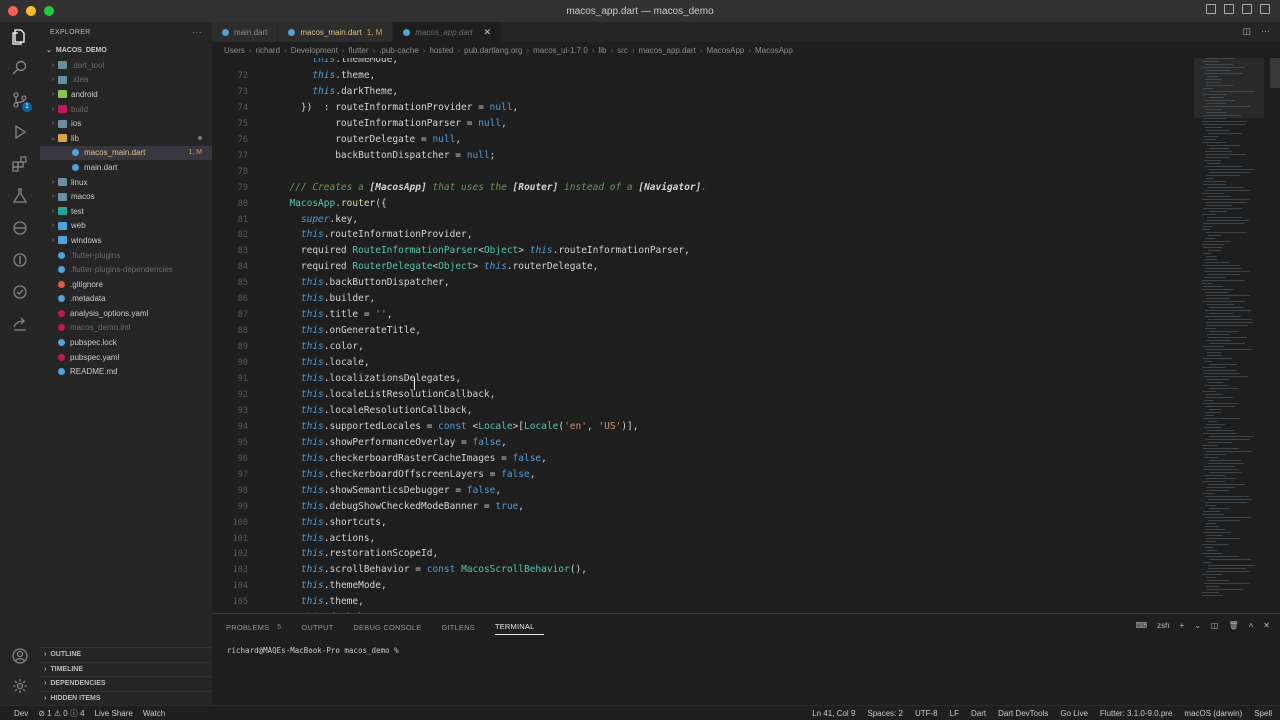 The width and height of the screenshot is (1280, 720). What do you see at coordinates (833, 713) in the screenshot?
I see `status-right-item: Ln 41, Col 9` at bounding box center [833, 713].